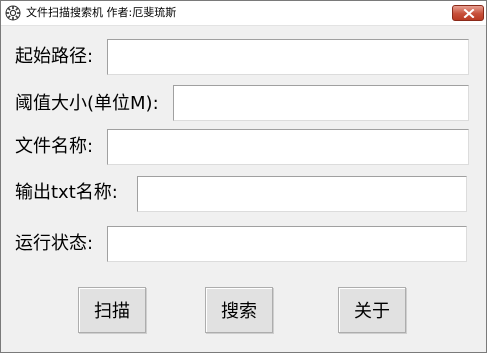 The image size is (487, 353). What do you see at coordinates (54, 146) in the screenshot?
I see `filename-label: 文件名称:` at bounding box center [54, 146].